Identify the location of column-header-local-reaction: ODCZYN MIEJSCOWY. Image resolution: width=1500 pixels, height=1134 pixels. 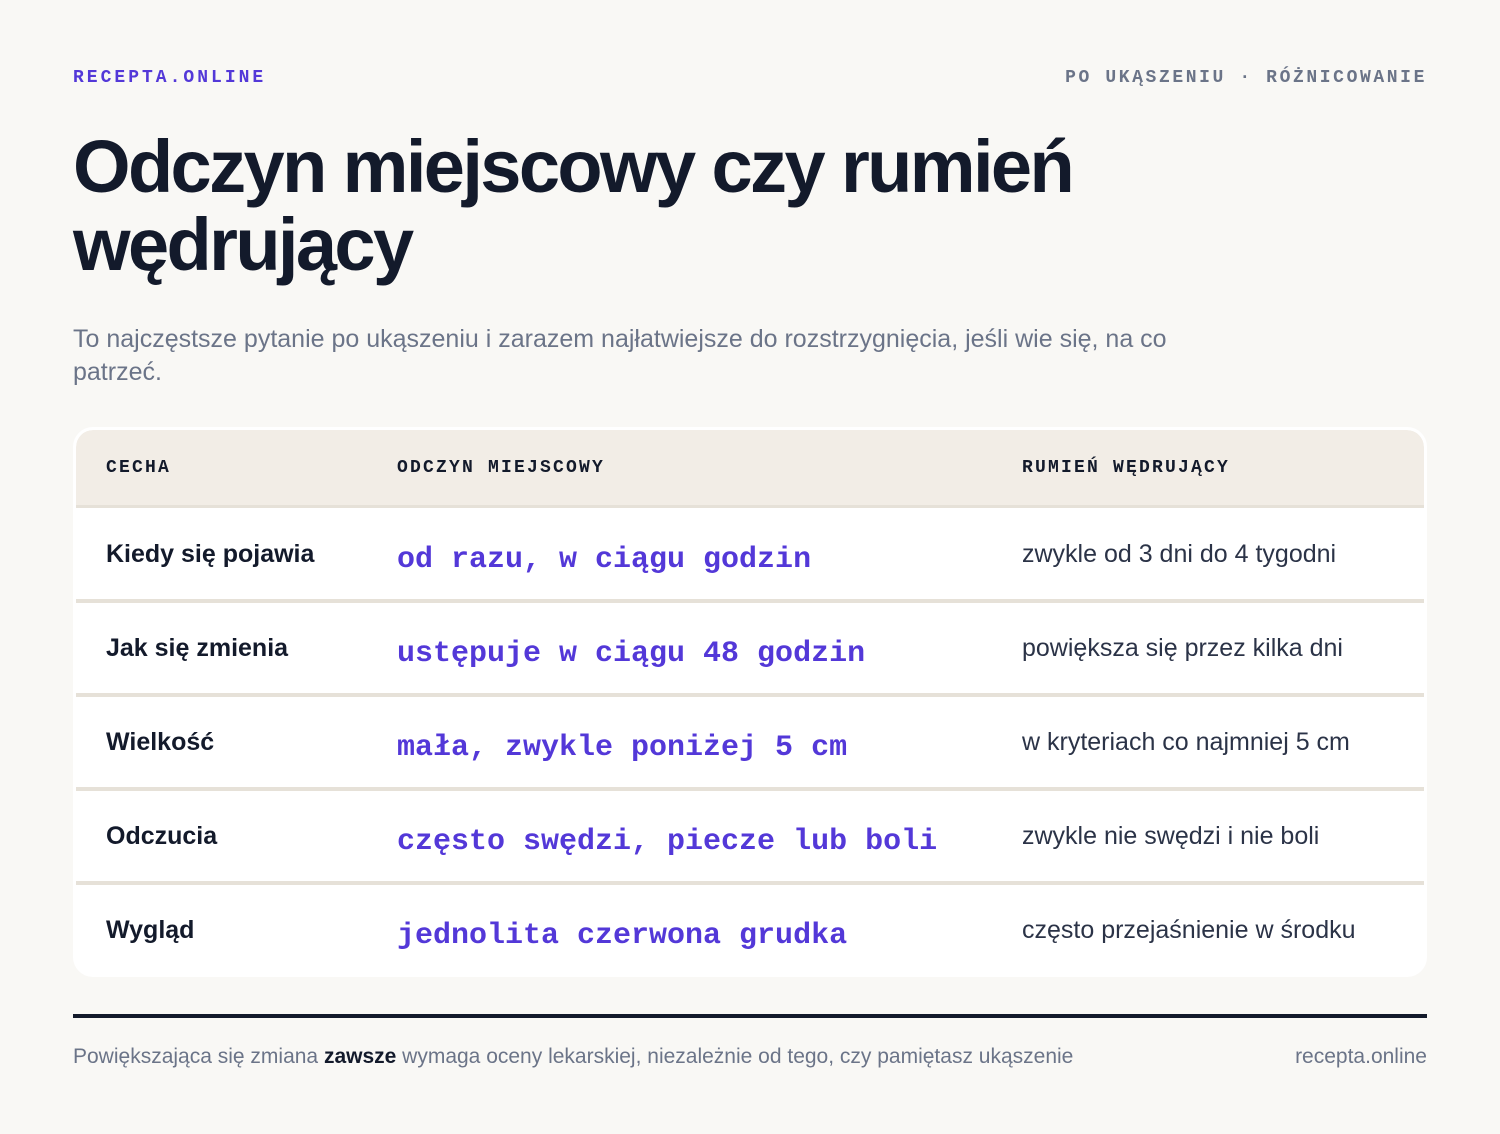
(501, 467).